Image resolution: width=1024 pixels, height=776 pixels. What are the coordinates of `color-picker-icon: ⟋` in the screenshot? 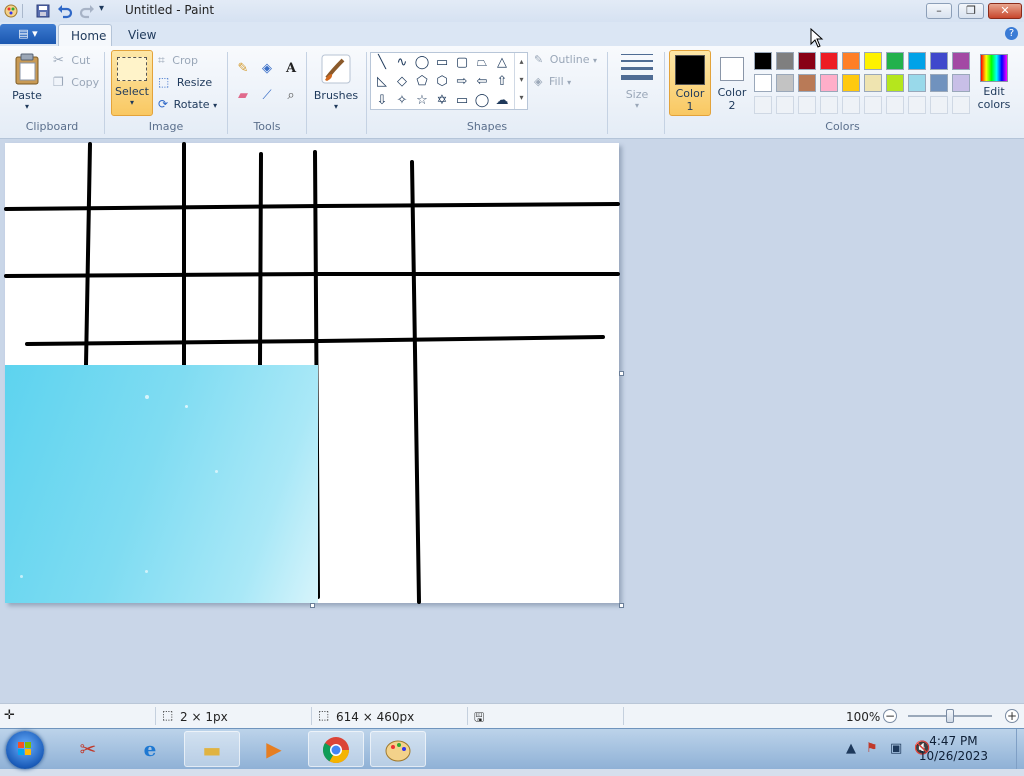 It's located at (267, 96).